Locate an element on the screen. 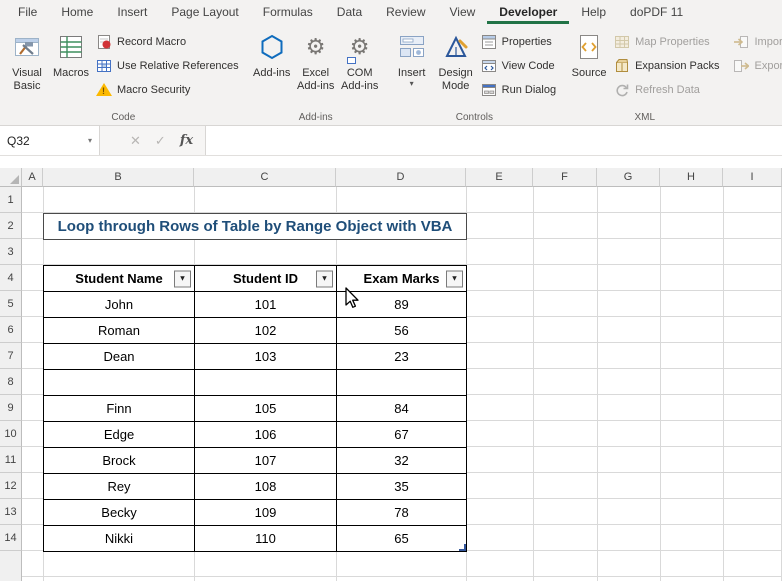  exam-marks-cell: 78 is located at coordinates (402, 513).